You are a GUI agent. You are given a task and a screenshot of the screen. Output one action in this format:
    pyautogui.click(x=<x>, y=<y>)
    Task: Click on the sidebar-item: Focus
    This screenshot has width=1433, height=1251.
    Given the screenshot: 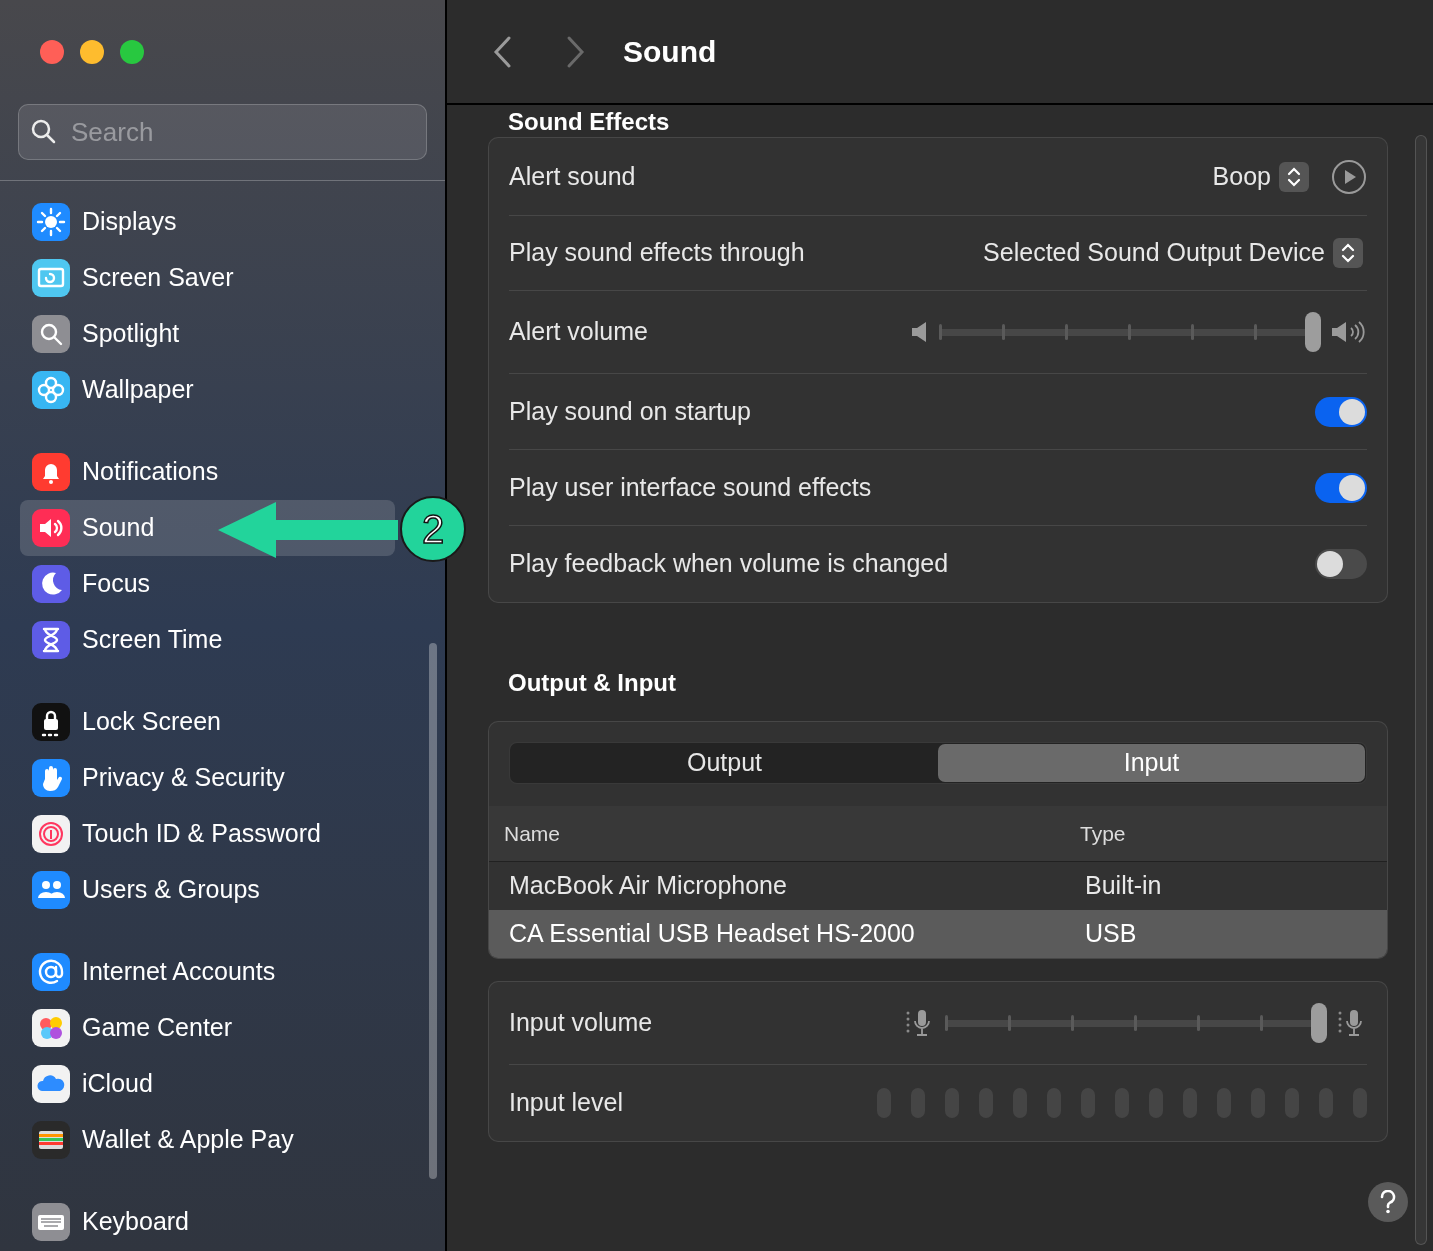 What is the action you would take?
    pyautogui.click(x=207, y=584)
    